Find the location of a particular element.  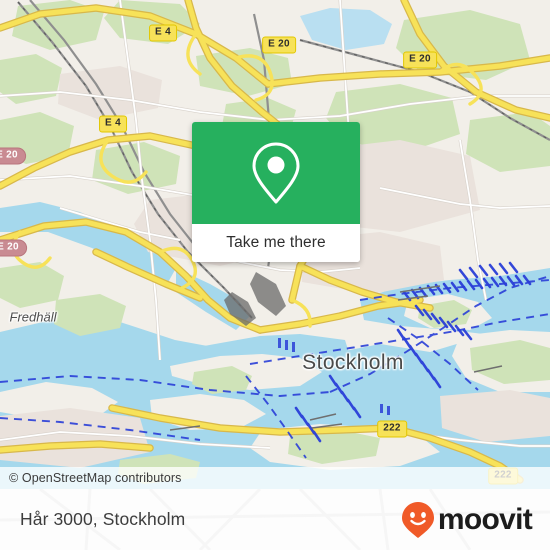

map-attribution-bar: © OpenStreetMap contributors is located at coordinates (275, 478).